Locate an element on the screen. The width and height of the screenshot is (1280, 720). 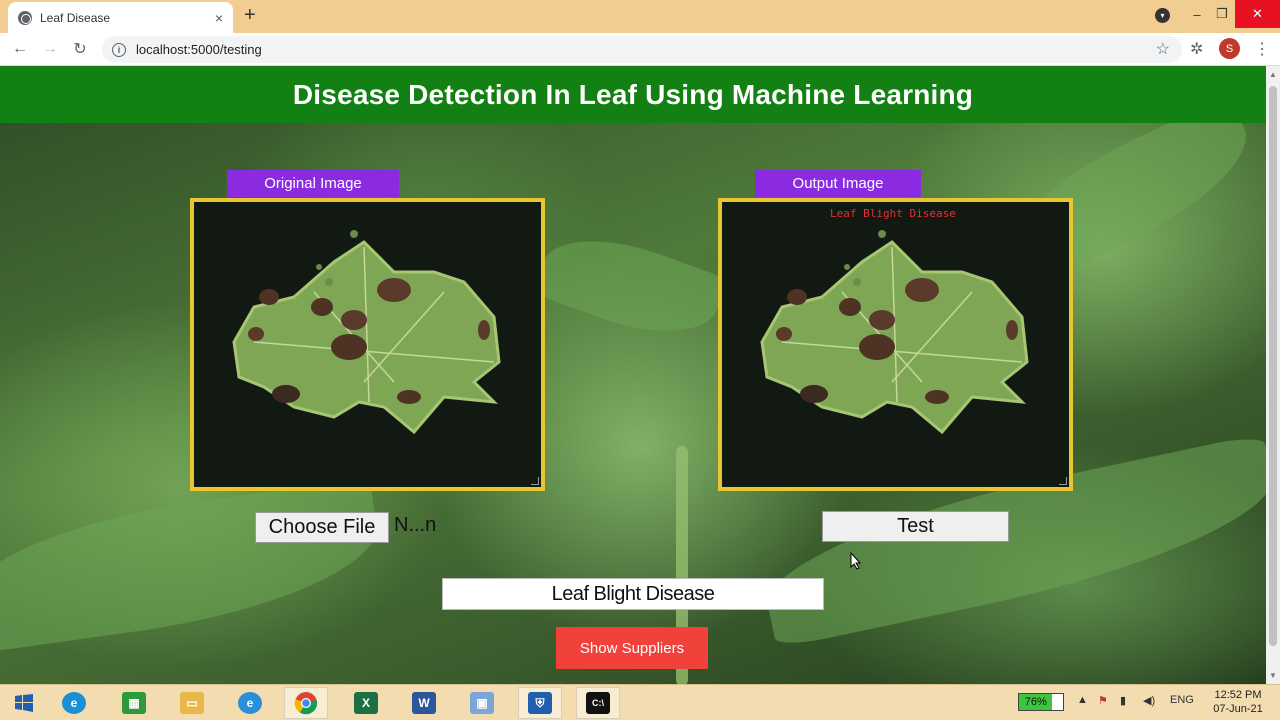
photos-app: ▣ is located at coordinates (482, 703).